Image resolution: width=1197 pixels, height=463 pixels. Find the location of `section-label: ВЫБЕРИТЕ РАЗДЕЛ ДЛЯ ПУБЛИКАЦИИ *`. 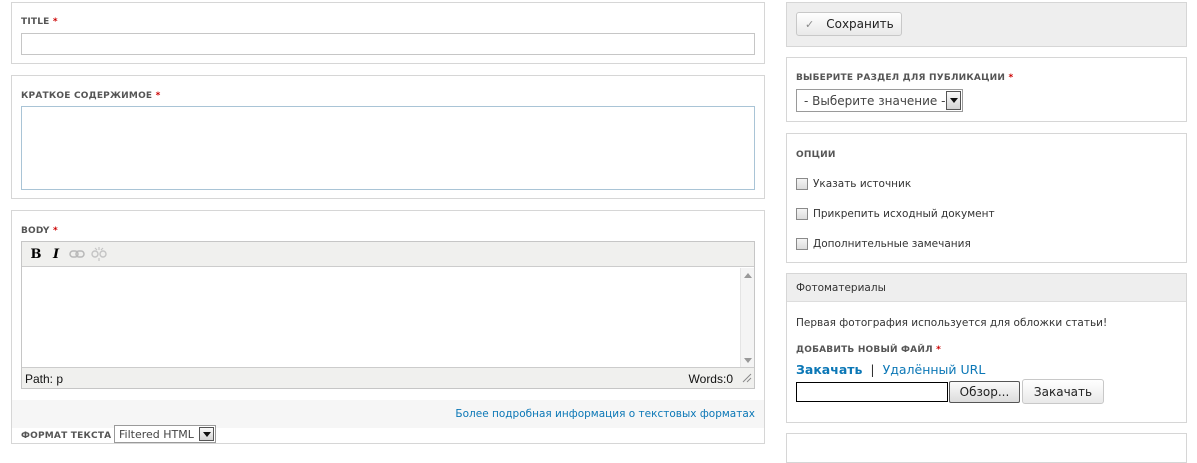

section-label: ВЫБЕРИТЕ РАЗДЕЛ ДЛЯ ПУБЛИКАЦИИ * is located at coordinates (905, 78).